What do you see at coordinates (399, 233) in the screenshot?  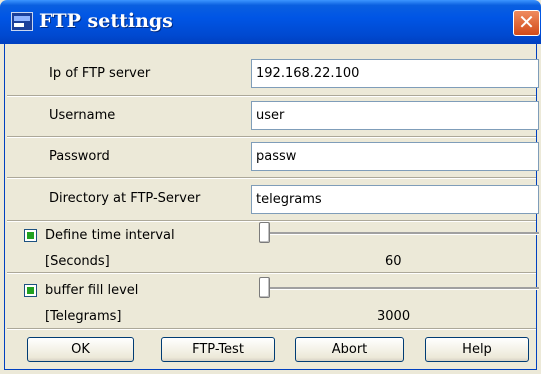 I see `time-interval-slider-track` at bounding box center [399, 233].